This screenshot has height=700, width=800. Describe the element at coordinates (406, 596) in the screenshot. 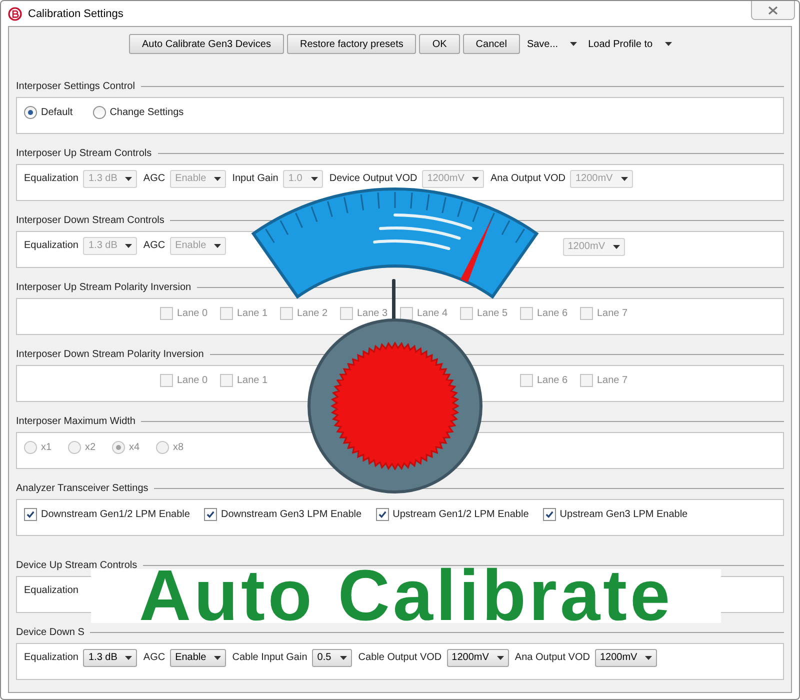

I see `overlay-title: Auto Calibrate` at that location.